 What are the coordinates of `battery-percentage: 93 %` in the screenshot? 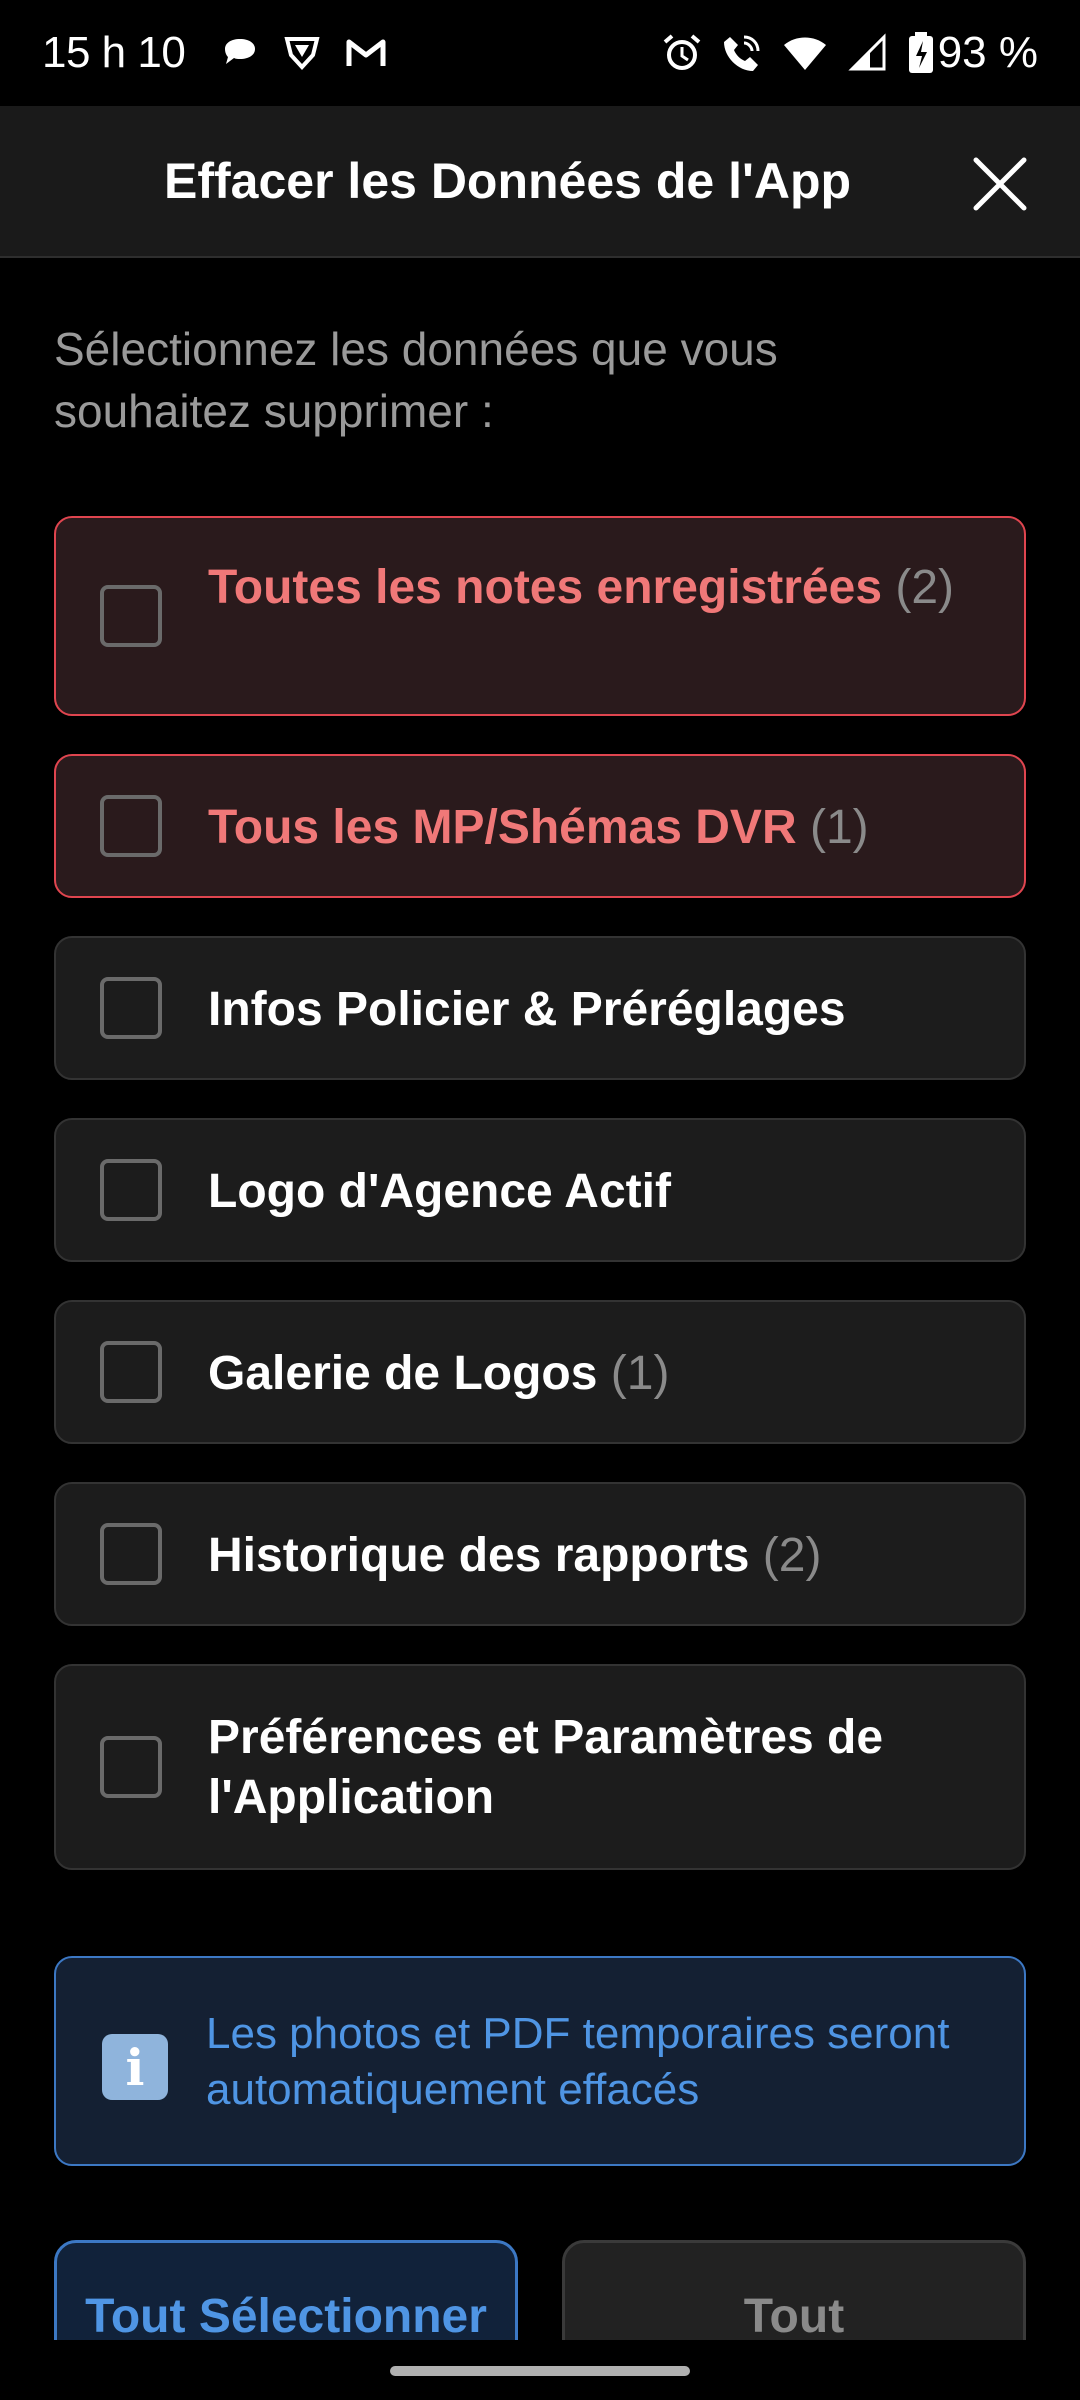 It's located at (987, 52).